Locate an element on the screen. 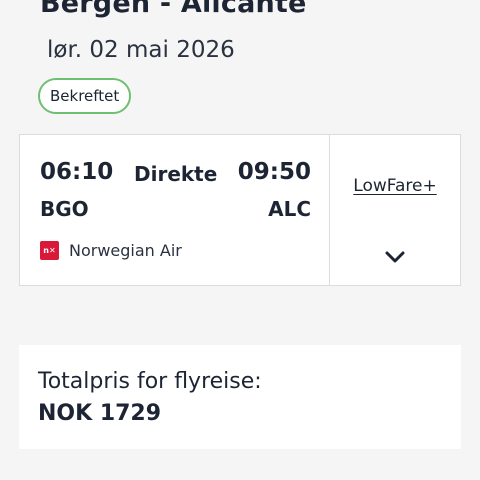 This screenshot has width=480, height=480. norwegian-logo-icon: n✕ is located at coordinates (49, 250).